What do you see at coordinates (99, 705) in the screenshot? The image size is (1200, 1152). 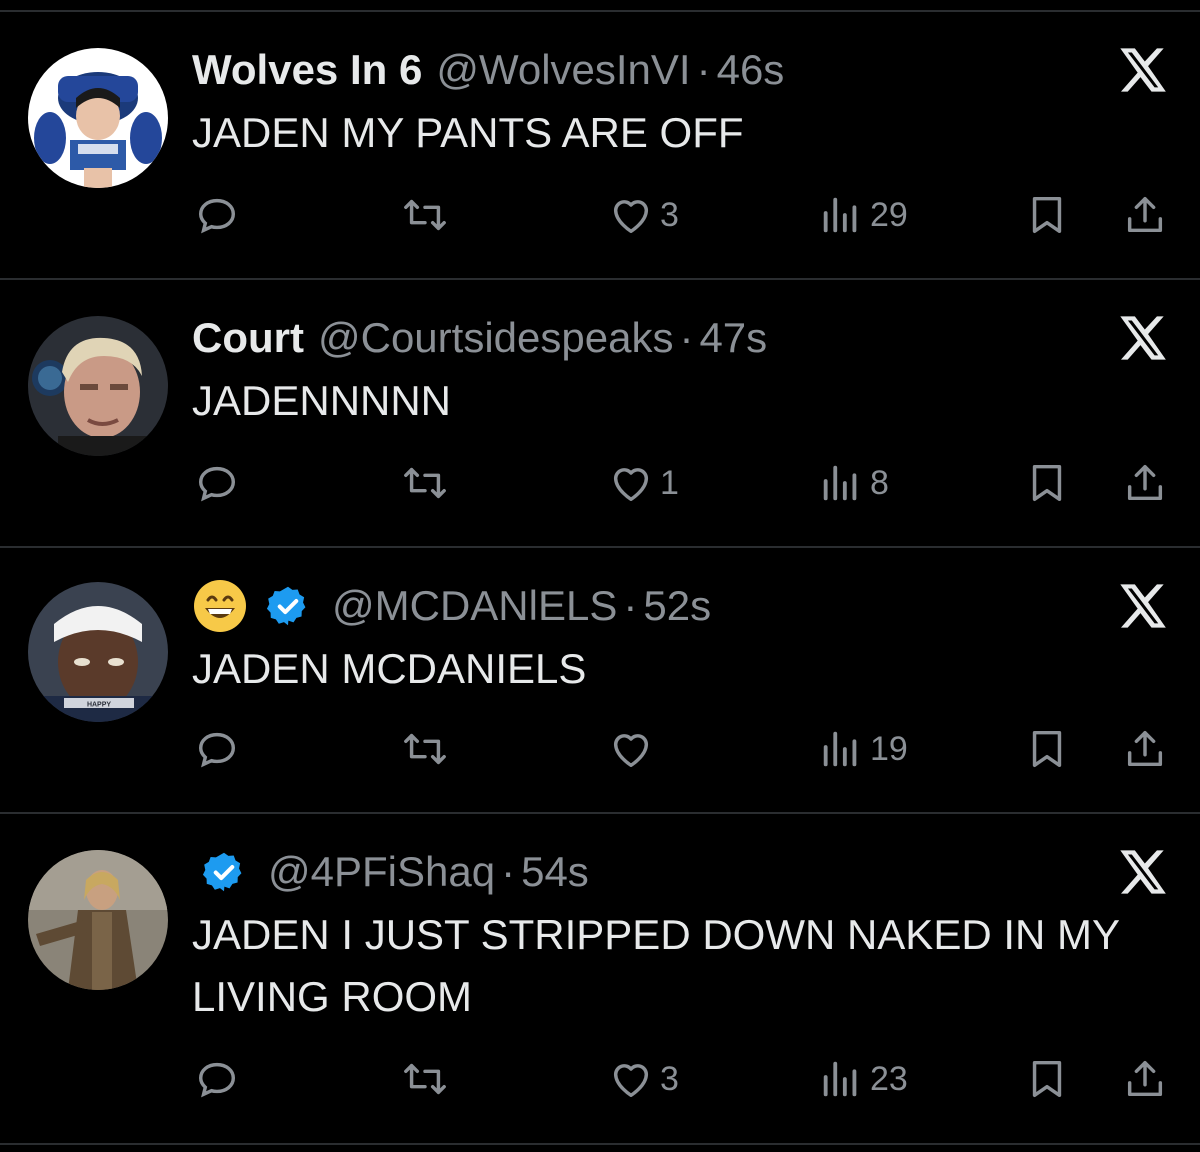 I see `avatar-caption: HAPPY` at bounding box center [99, 705].